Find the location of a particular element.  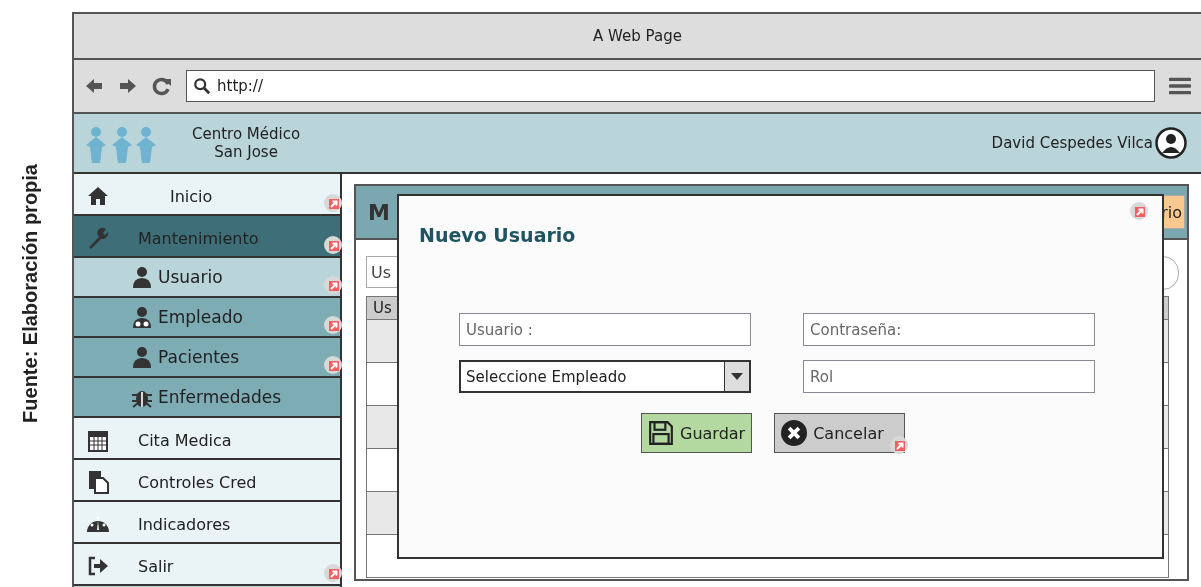

sidebar-item: Controles Cred is located at coordinates (207, 481).